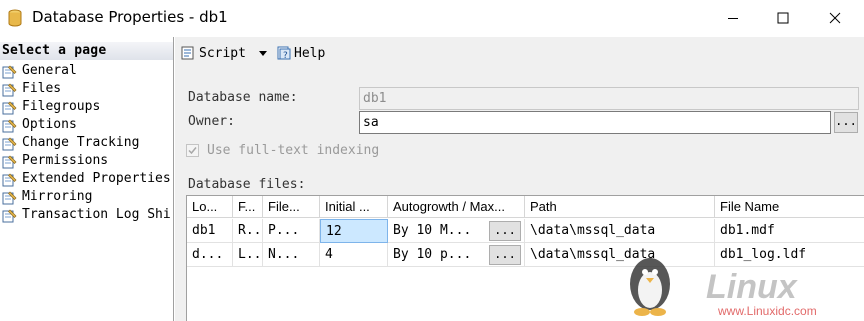 Image resolution: width=864 pixels, height=321 pixels. Describe the element at coordinates (222, 53) in the screenshot. I see `script-label: Script` at that location.